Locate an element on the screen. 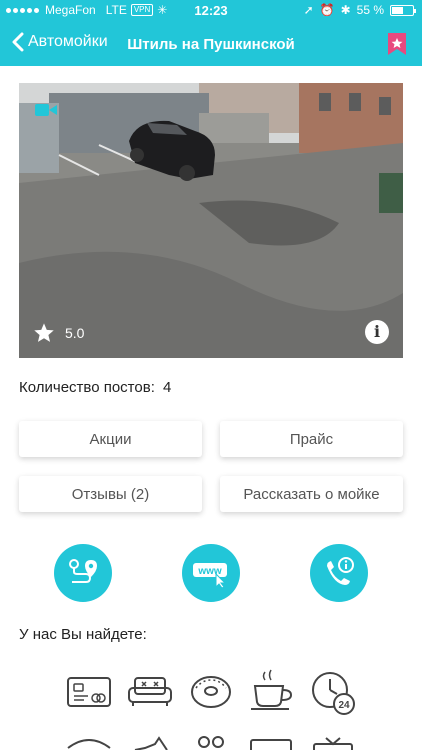  phone-info-icon is located at coordinates (340, 571).